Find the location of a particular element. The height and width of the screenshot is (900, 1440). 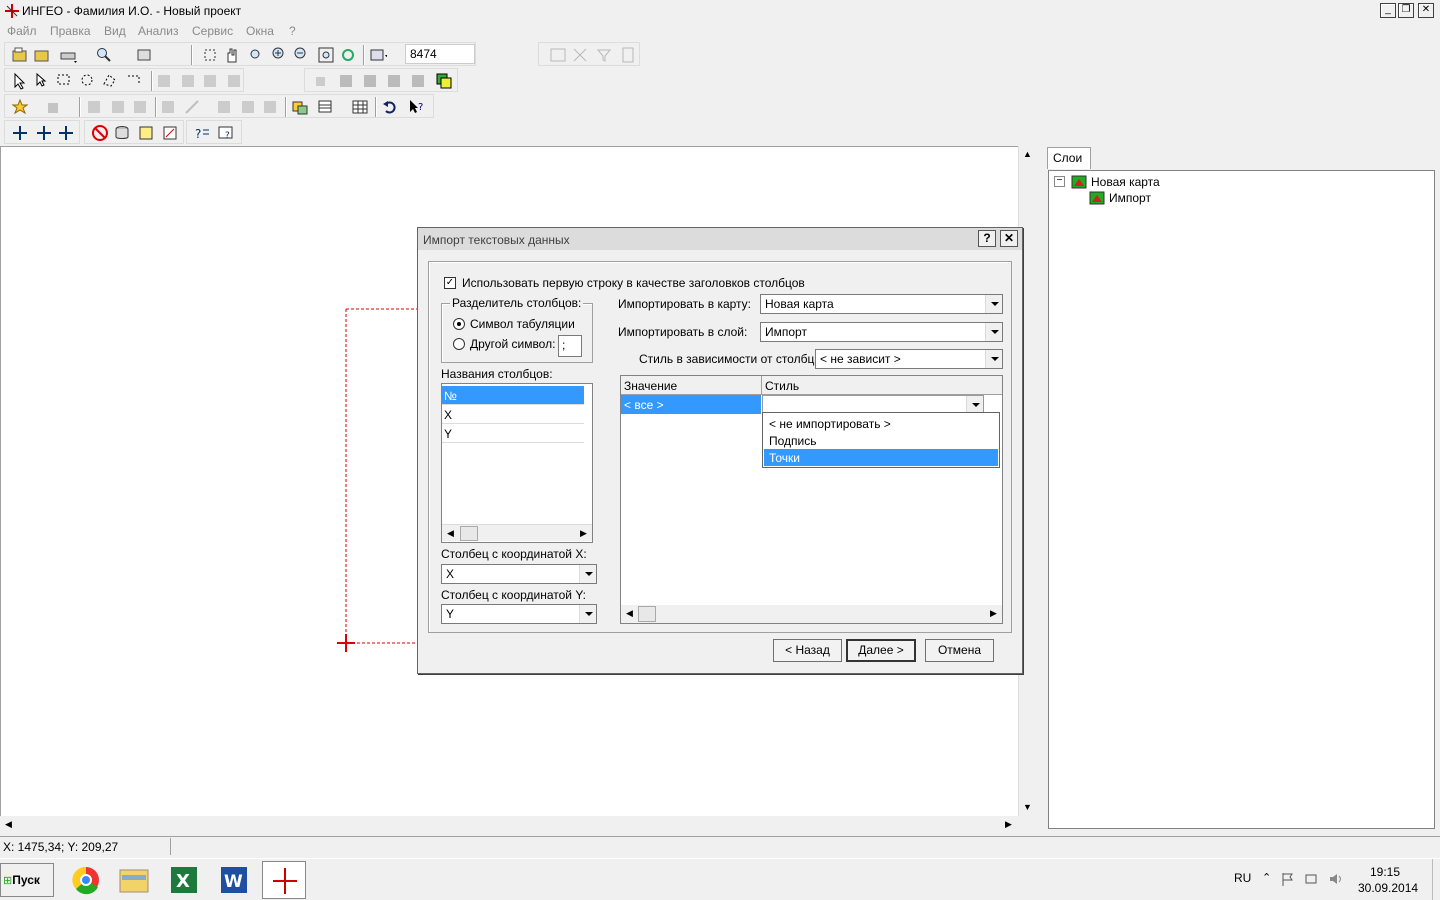

edit-g-icon is located at coordinates (270, 107).